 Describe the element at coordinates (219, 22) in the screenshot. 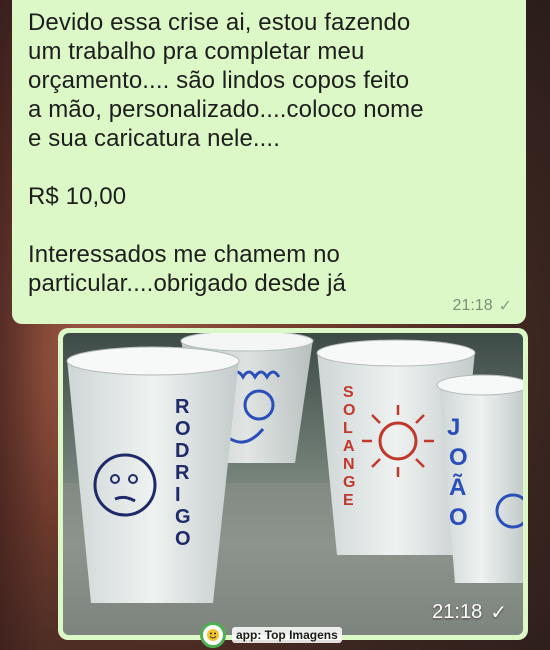

I see `message-line: Devido essa crise ai, estou fazendo` at that location.